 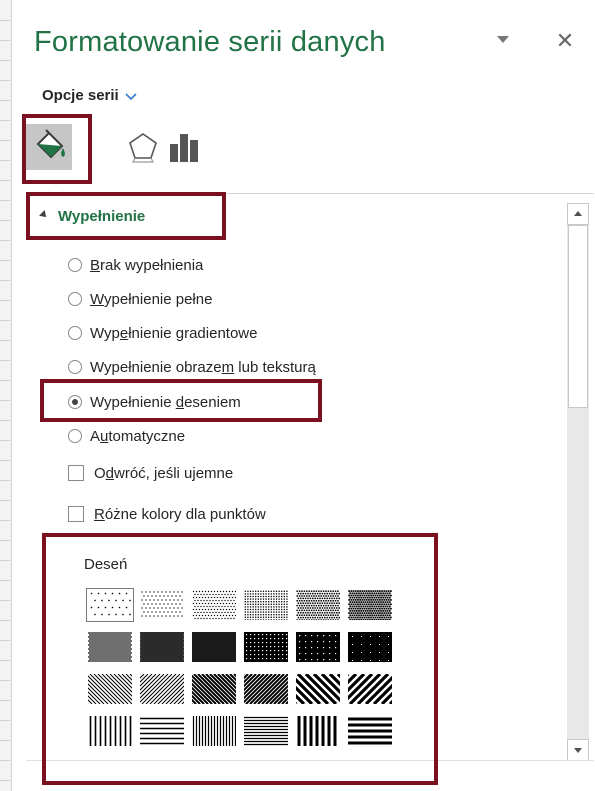 I want to click on radio-label: Wypełnienie gradientowe, so click(x=174, y=333).